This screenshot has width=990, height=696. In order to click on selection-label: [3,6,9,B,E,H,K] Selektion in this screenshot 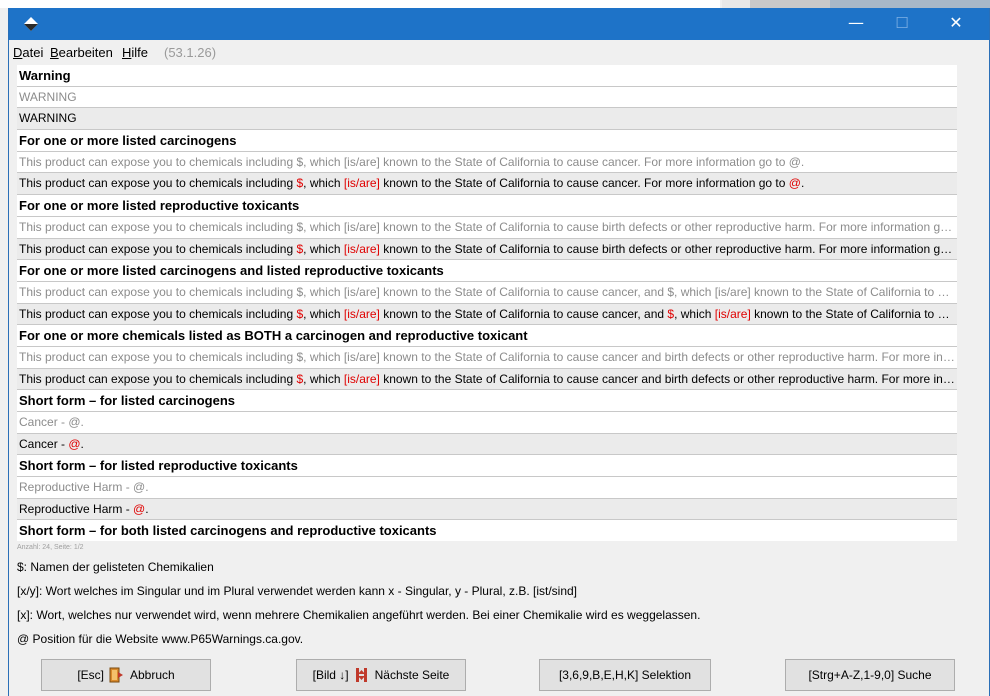, I will do `click(625, 675)`.